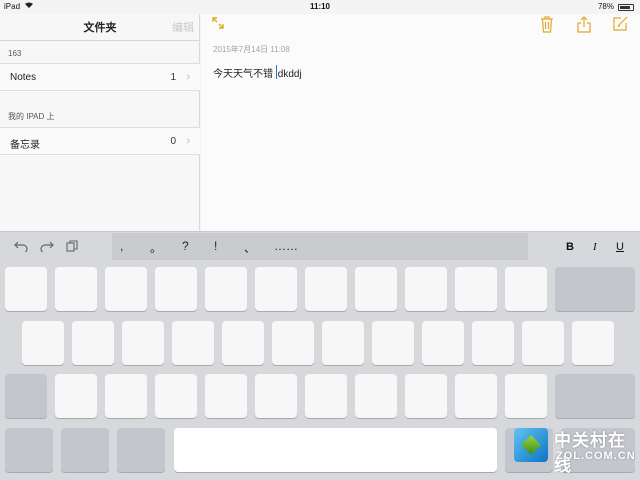  What do you see at coordinates (23, 77) in the screenshot?
I see `folder-name: Notes` at bounding box center [23, 77].